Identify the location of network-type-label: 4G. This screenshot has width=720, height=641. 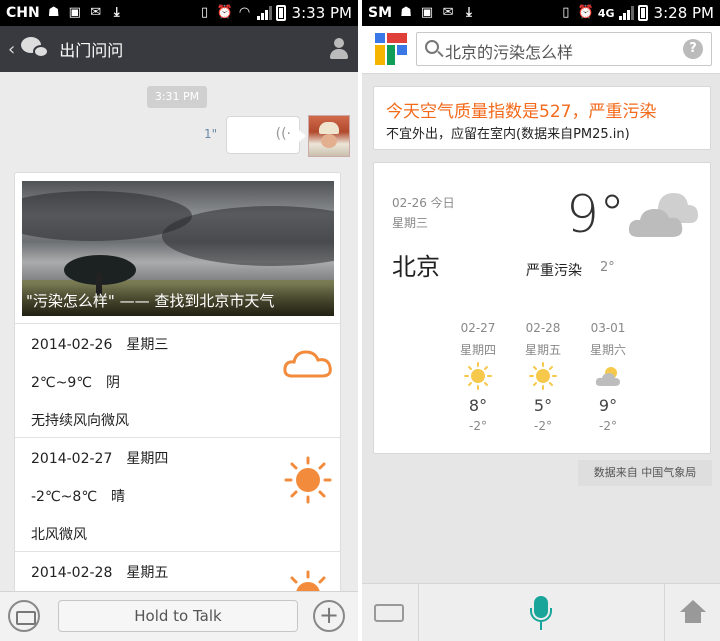
(606, 13).